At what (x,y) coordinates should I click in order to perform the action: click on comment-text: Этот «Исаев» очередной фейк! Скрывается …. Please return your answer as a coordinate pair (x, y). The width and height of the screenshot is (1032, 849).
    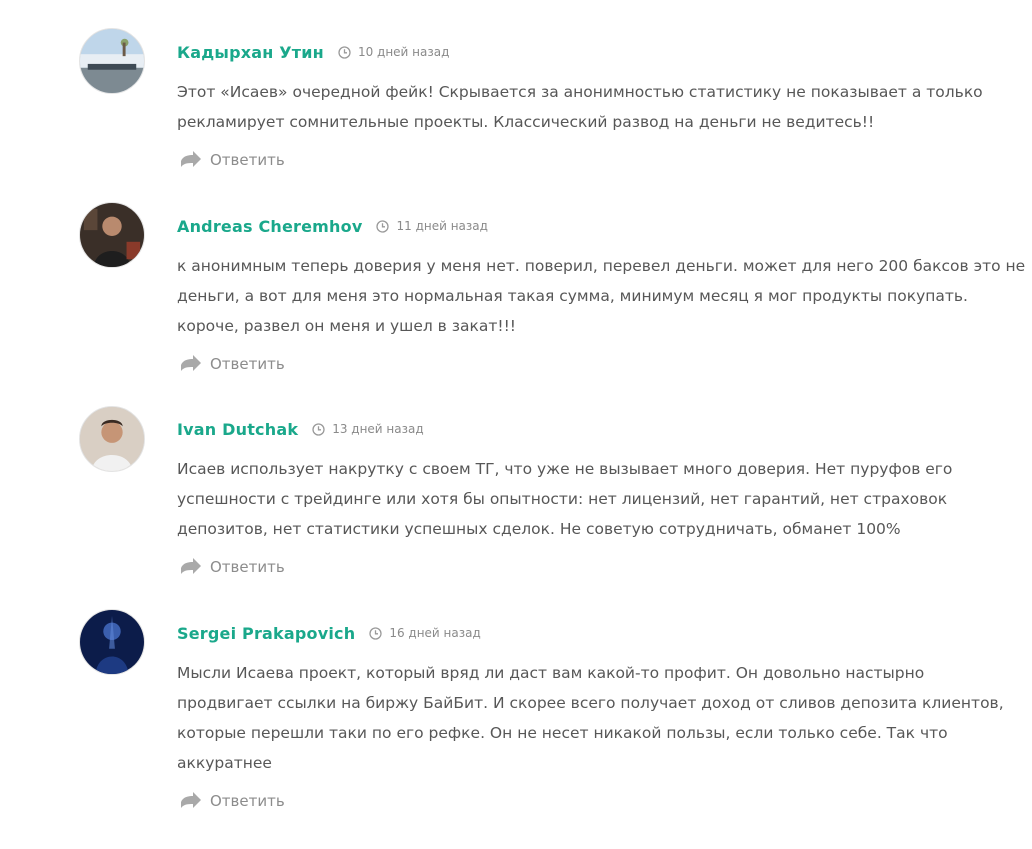
    Looking at the image, I should click on (597, 107).